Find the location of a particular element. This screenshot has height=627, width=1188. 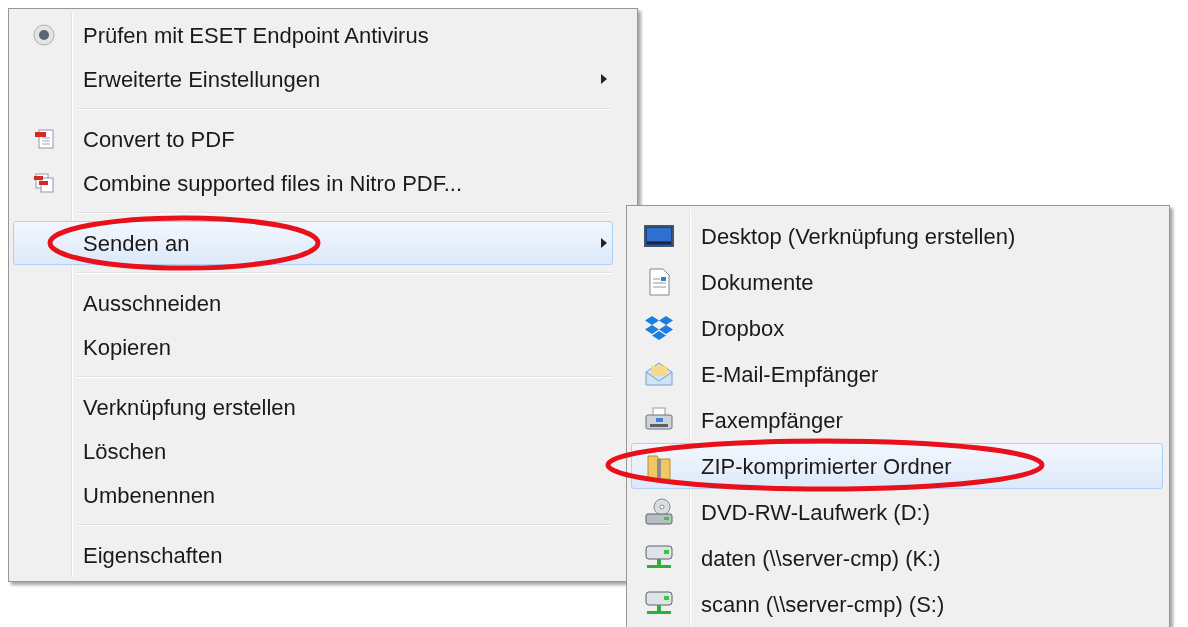

radio-dot-icon is located at coordinates (44, 35).